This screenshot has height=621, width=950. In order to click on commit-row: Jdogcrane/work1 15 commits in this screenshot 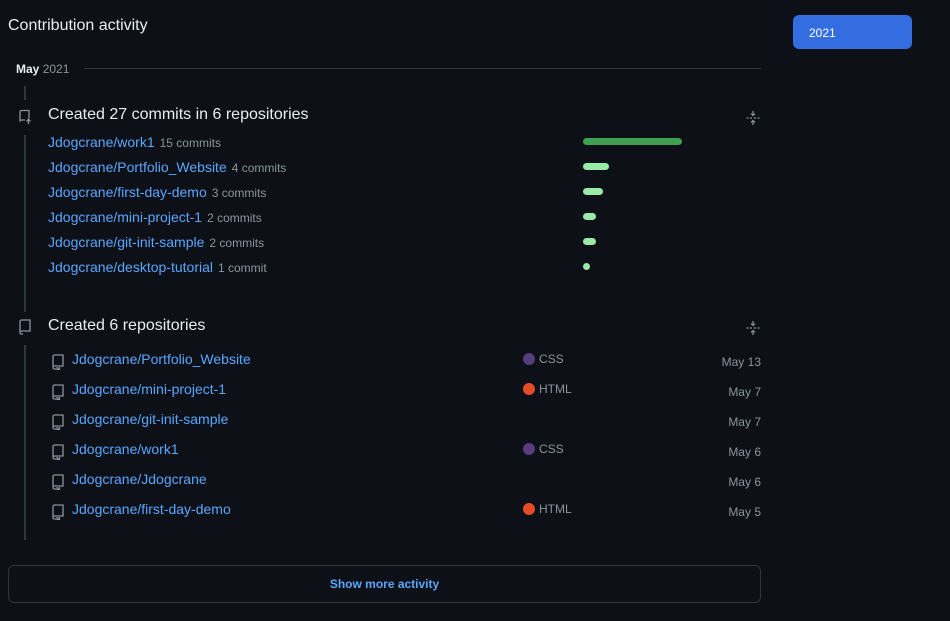, I will do `click(134, 143)`.